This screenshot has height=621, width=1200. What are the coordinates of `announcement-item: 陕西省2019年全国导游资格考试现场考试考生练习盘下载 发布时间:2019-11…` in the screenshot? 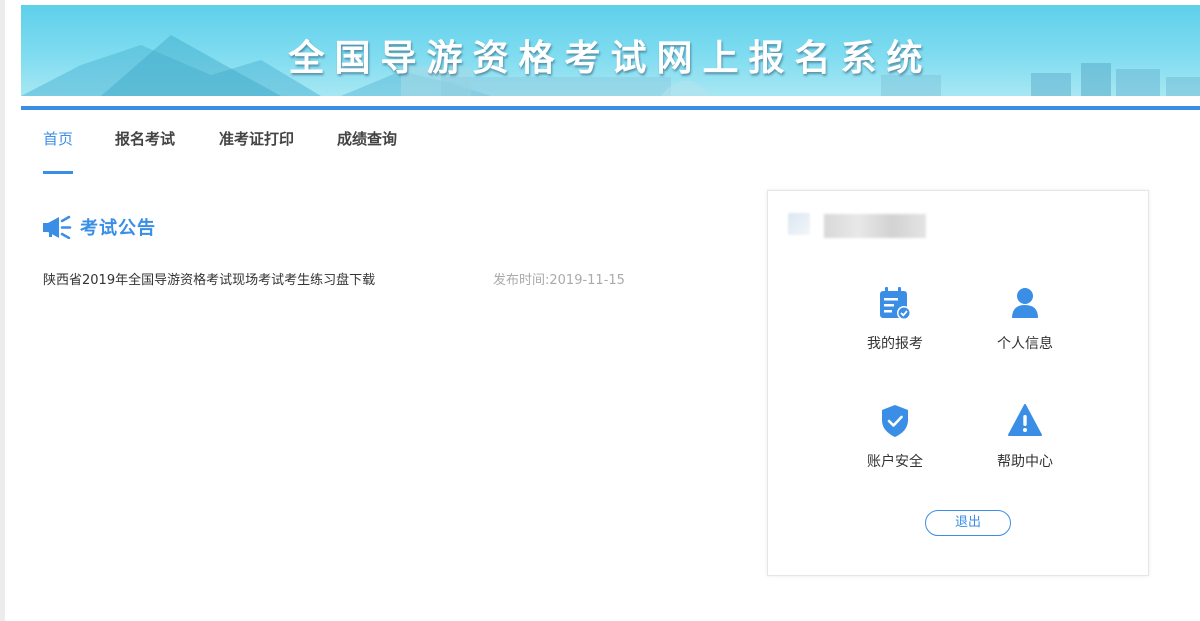 It's located at (343, 278).